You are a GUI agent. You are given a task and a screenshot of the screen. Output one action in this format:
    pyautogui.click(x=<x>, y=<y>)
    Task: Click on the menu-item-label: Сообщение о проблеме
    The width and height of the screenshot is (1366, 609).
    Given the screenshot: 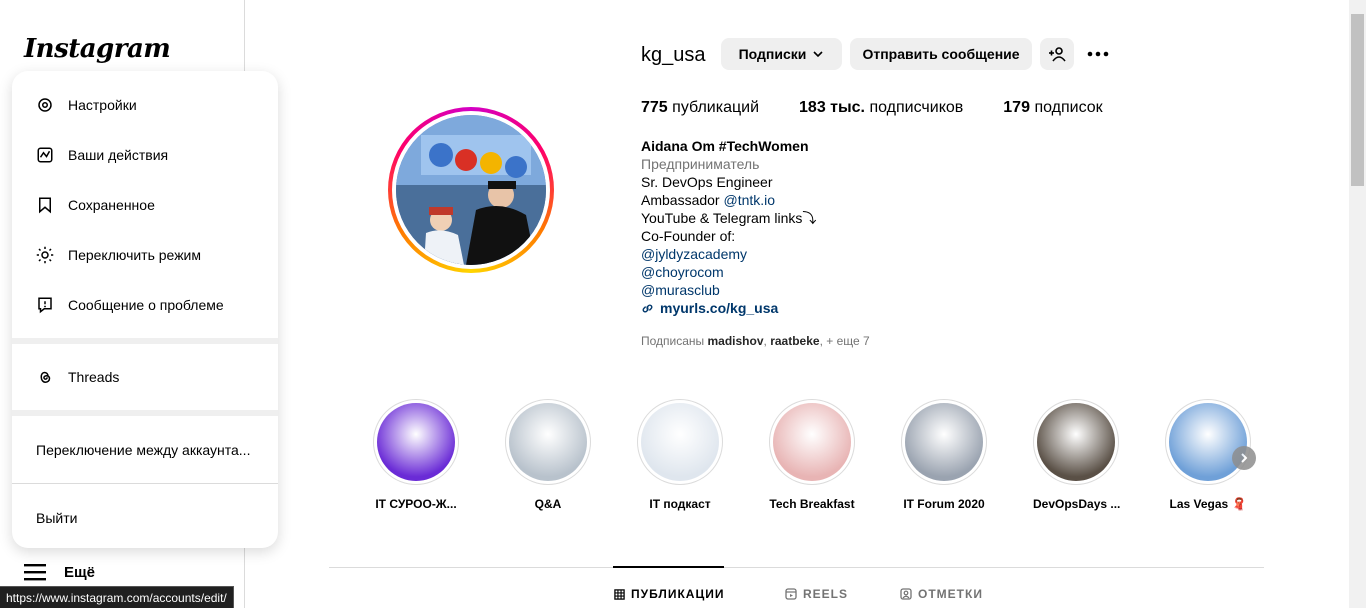 What is the action you would take?
    pyautogui.click(x=146, y=305)
    